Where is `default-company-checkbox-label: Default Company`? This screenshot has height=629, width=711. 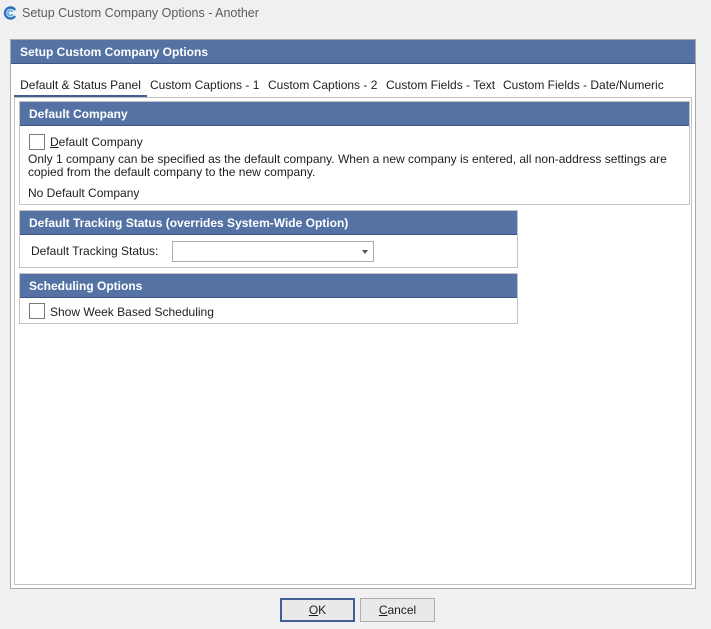 default-company-checkbox-label: Default Company is located at coordinates (96, 142).